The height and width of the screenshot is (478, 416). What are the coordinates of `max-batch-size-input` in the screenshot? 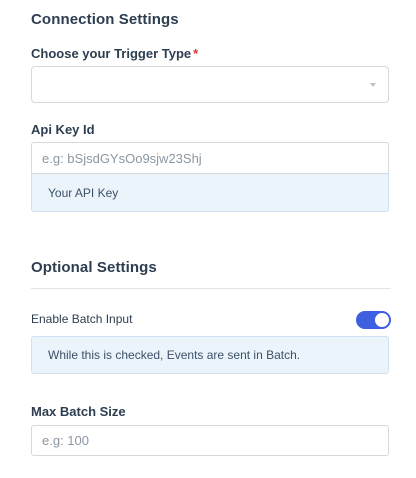 It's located at (210, 440).